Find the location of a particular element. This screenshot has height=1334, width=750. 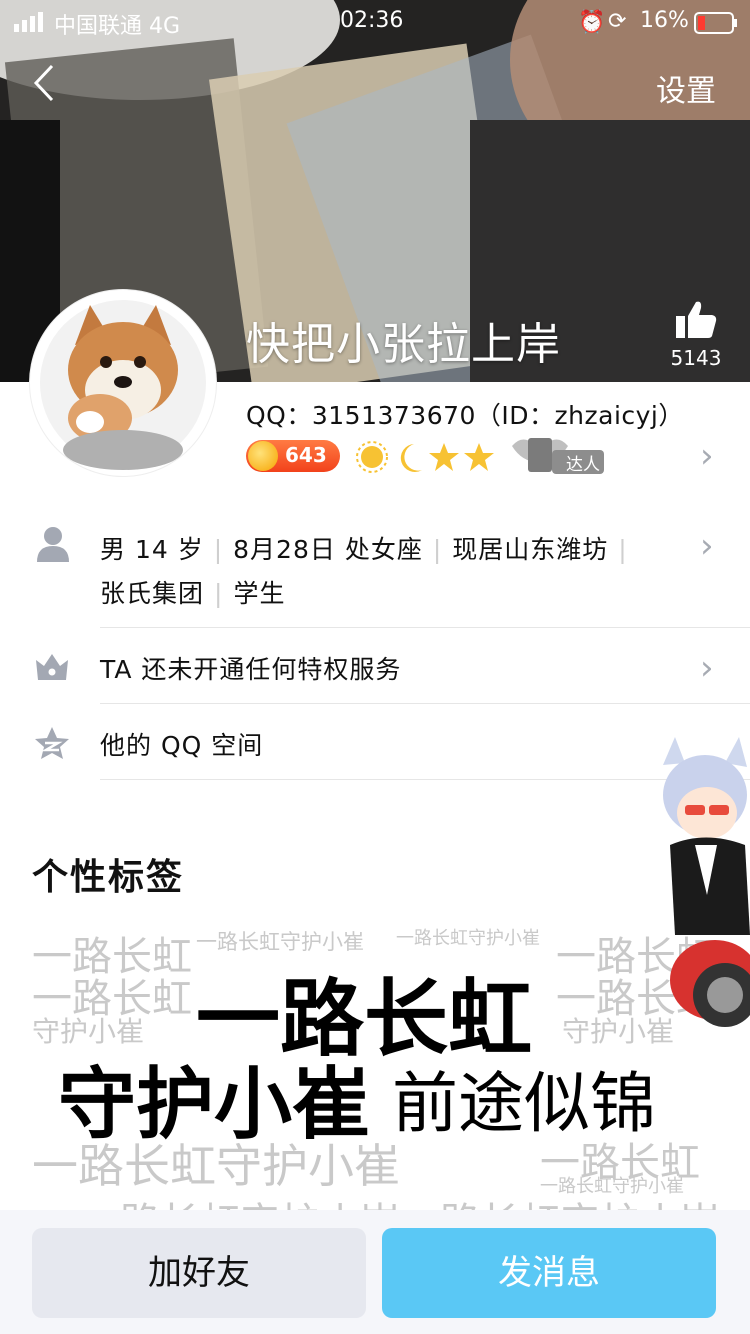

shiba-avatar-art is located at coordinates (123, 383).